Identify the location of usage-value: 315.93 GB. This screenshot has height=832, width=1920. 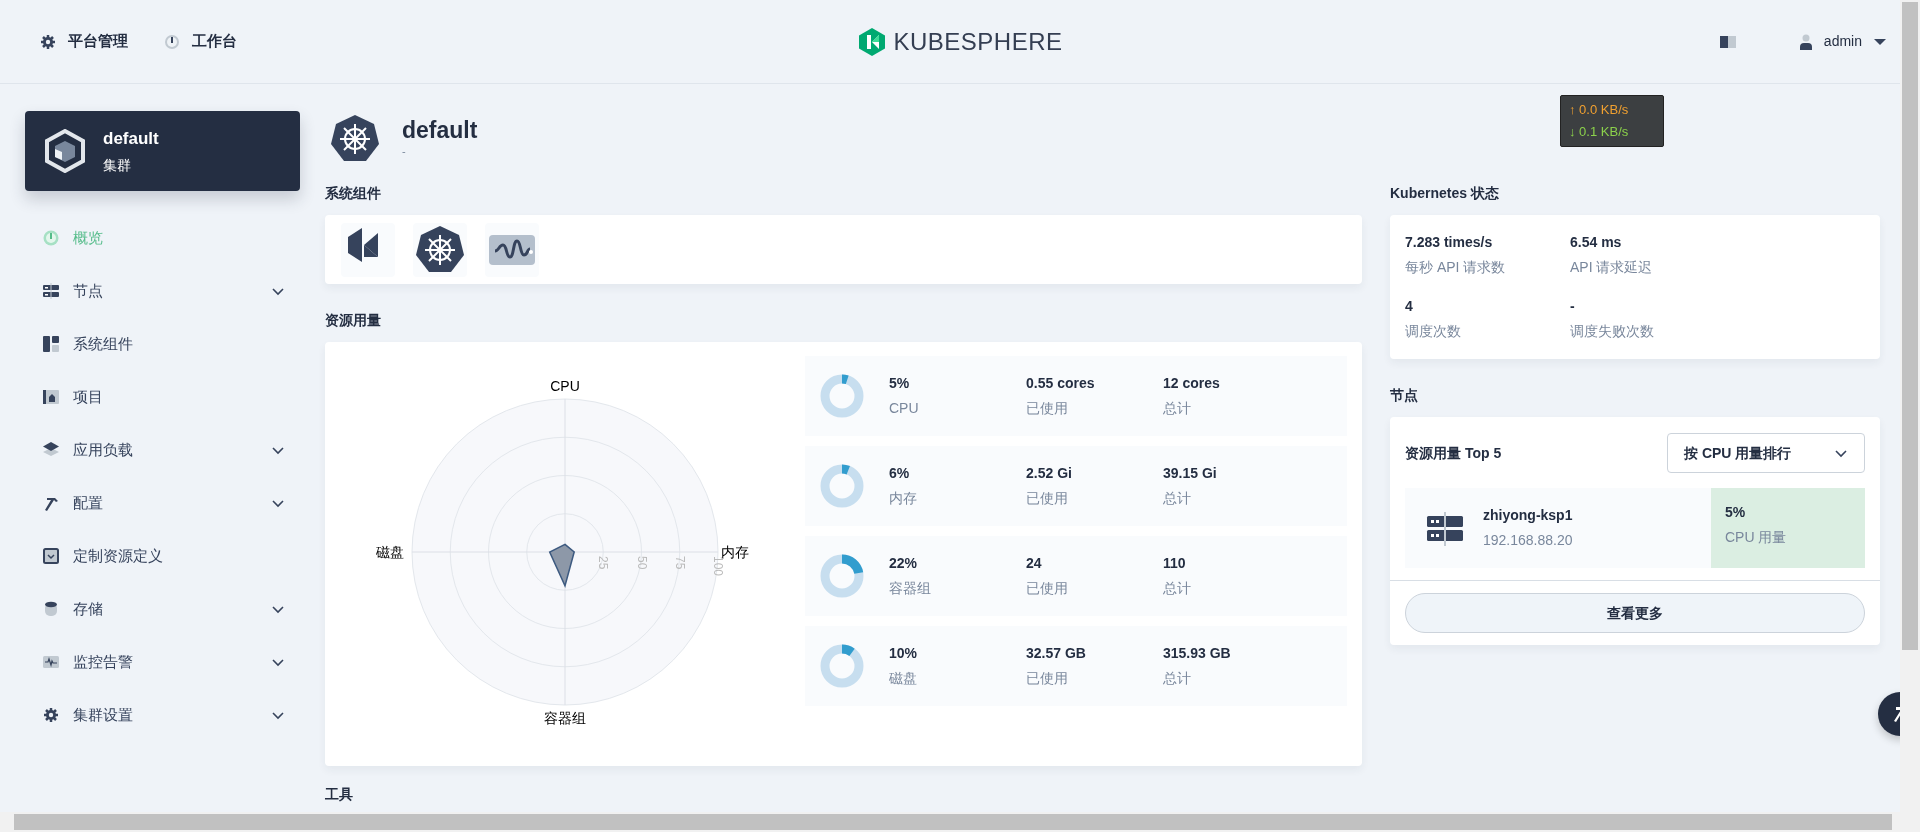
(1197, 653).